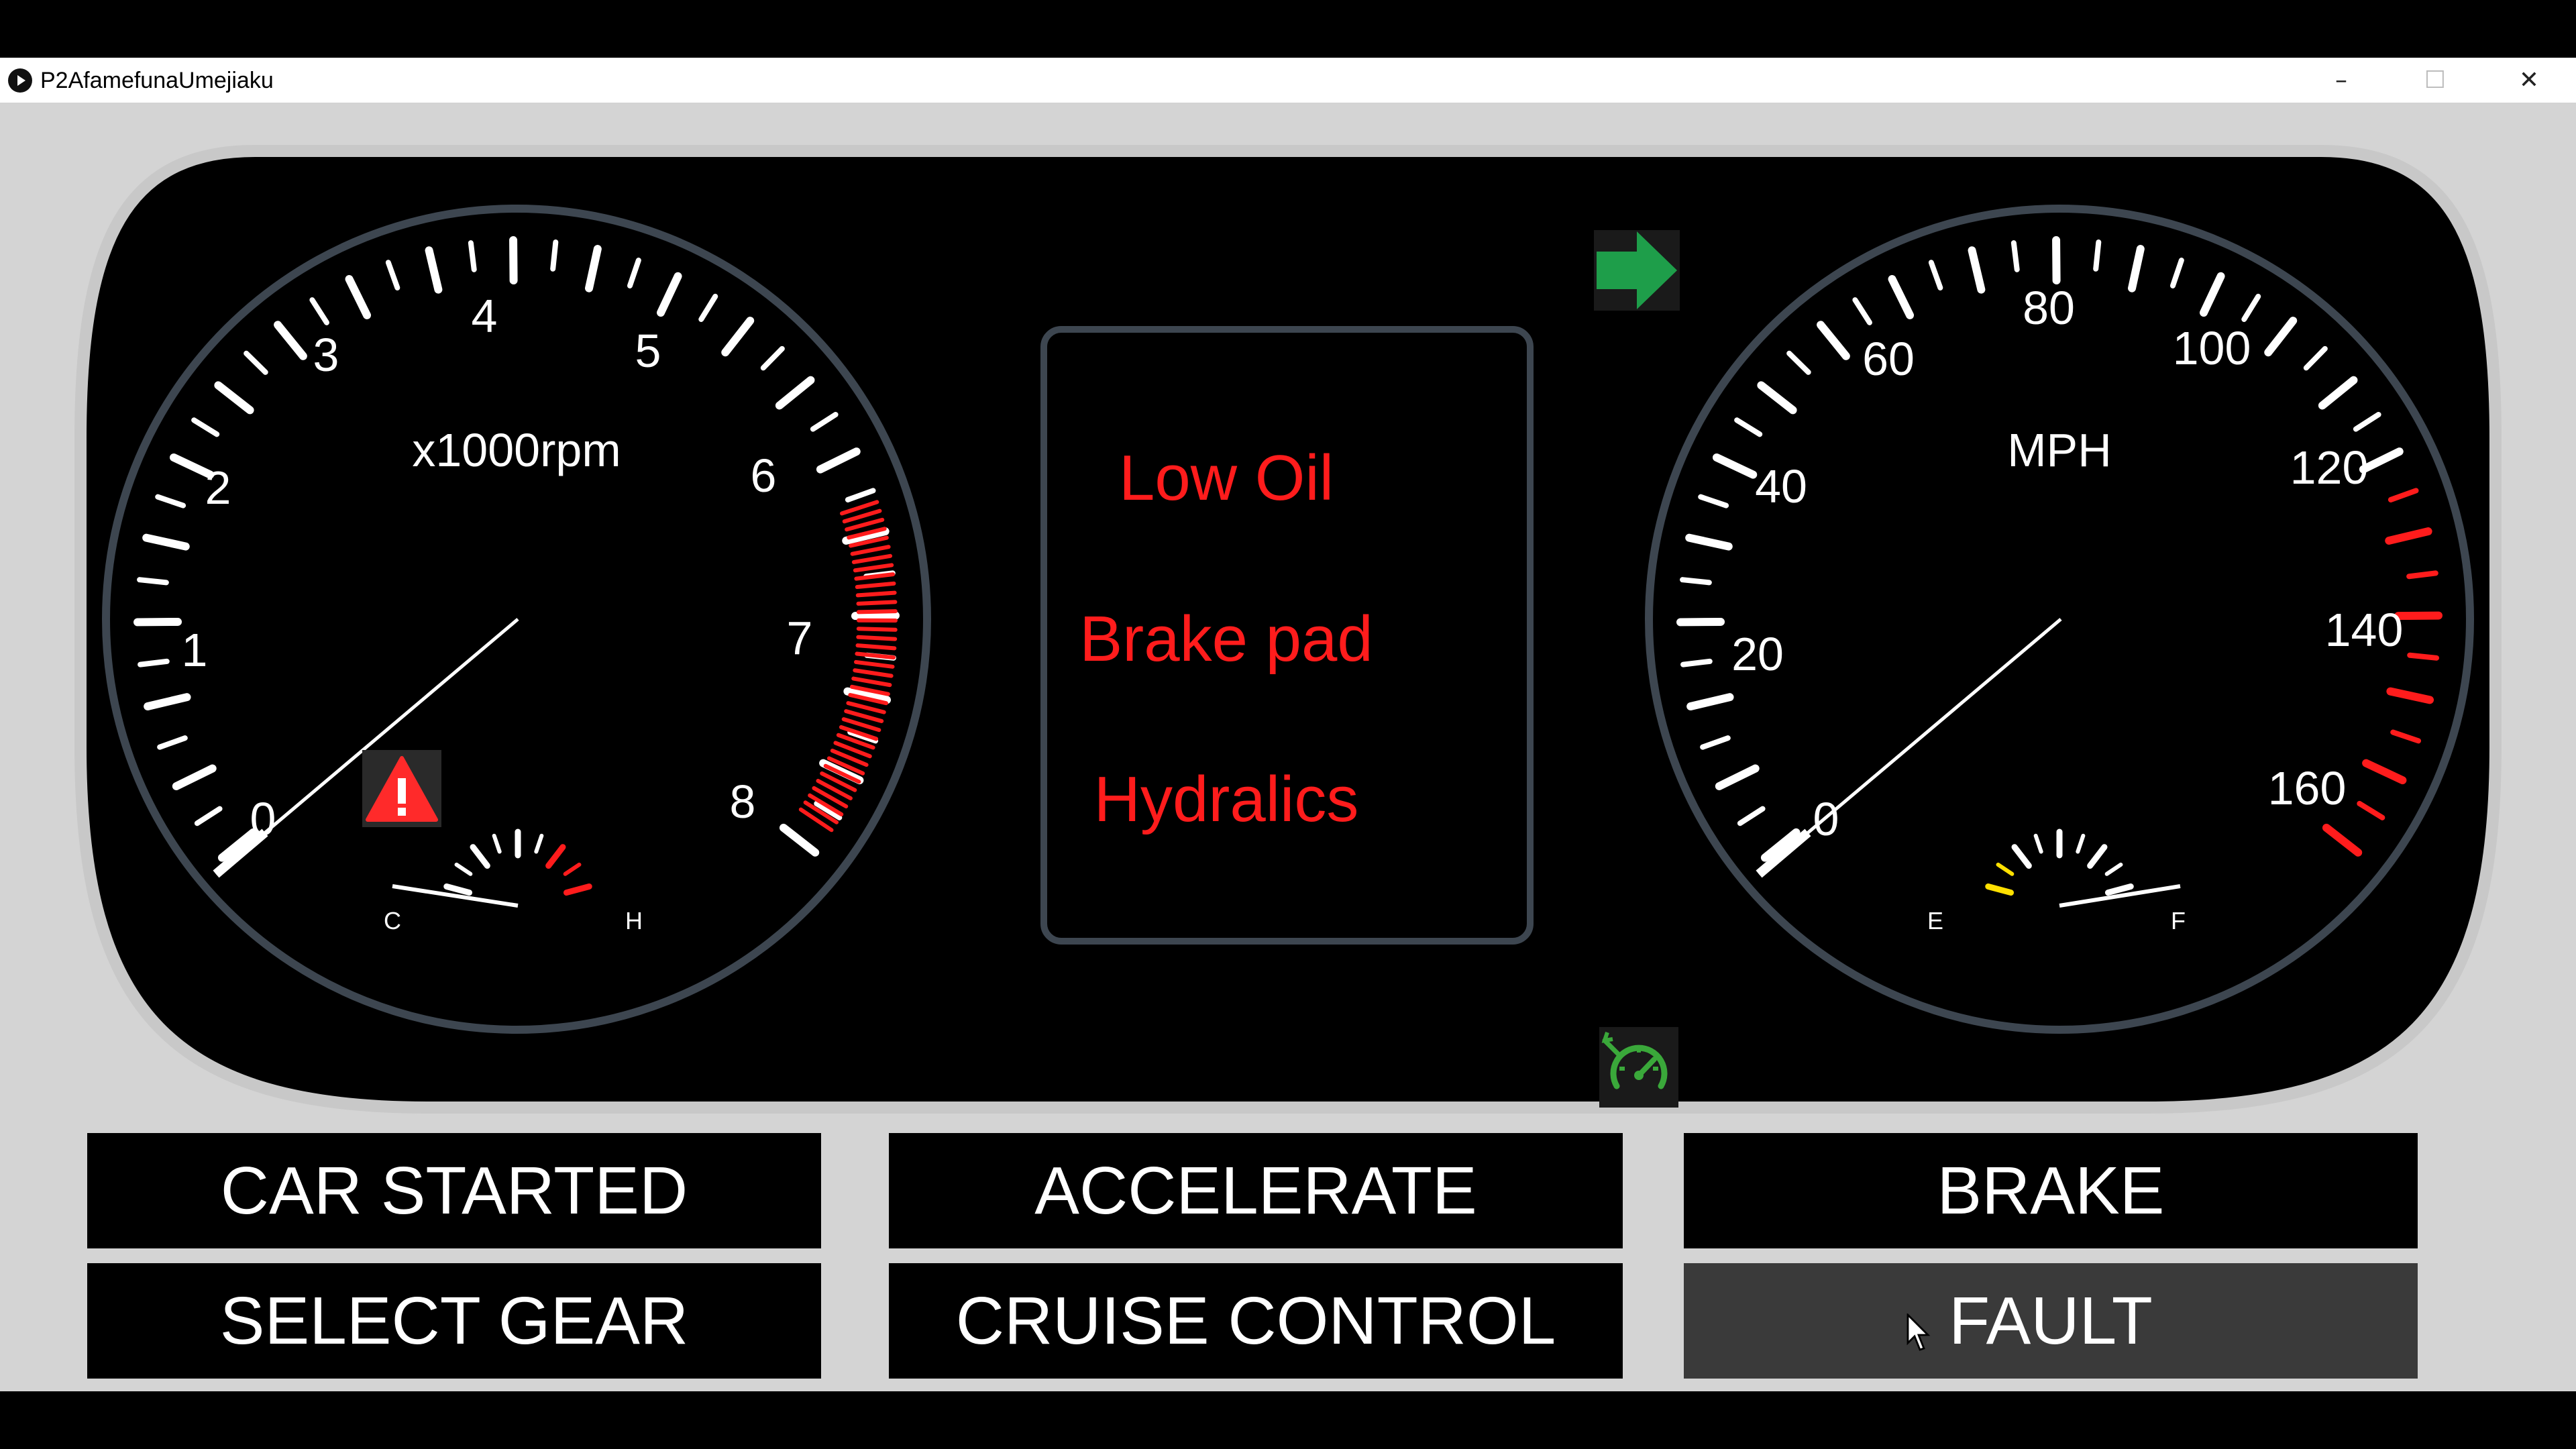 The height and width of the screenshot is (1449, 2576). I want to click on temp-hot-label: H, so click(634, 920).